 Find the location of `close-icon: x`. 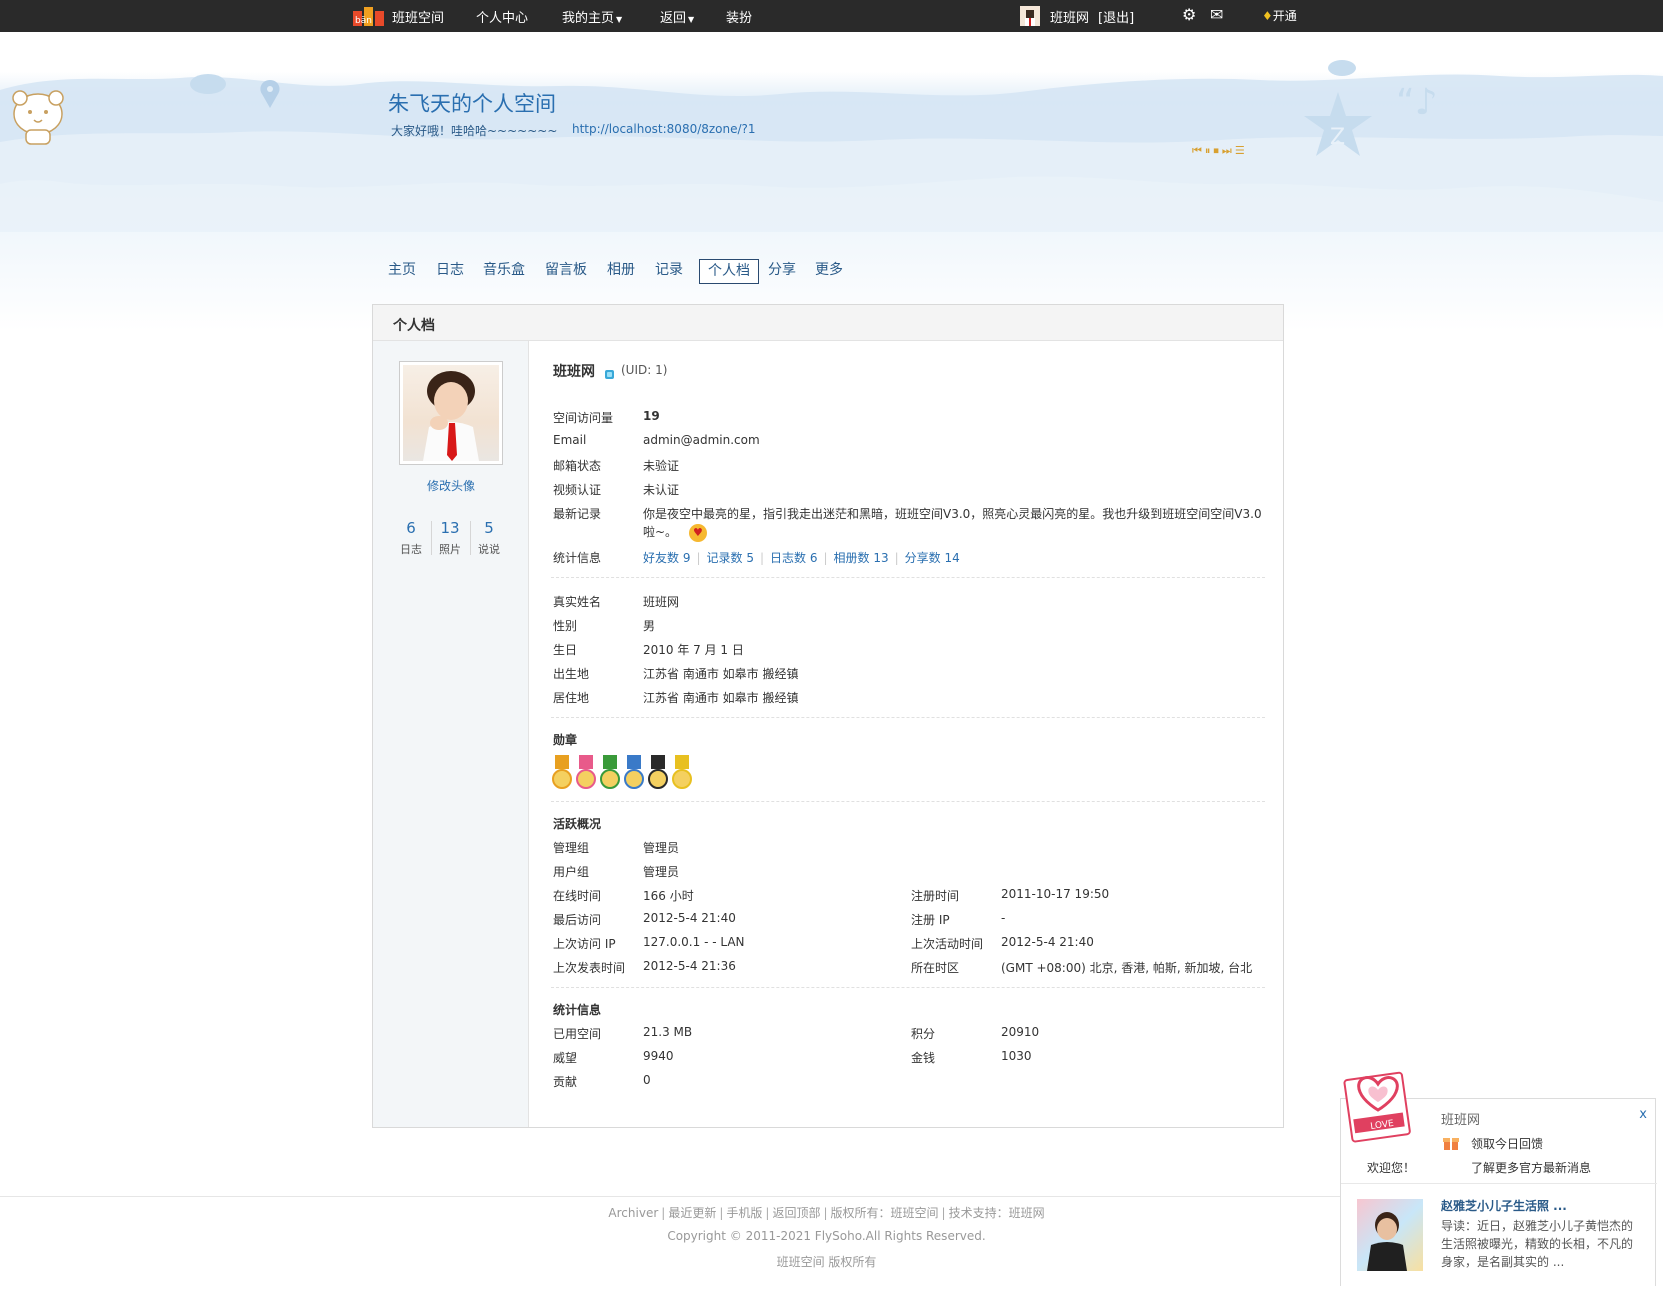

close-icon: x is located at coordinates (1643, 1114).